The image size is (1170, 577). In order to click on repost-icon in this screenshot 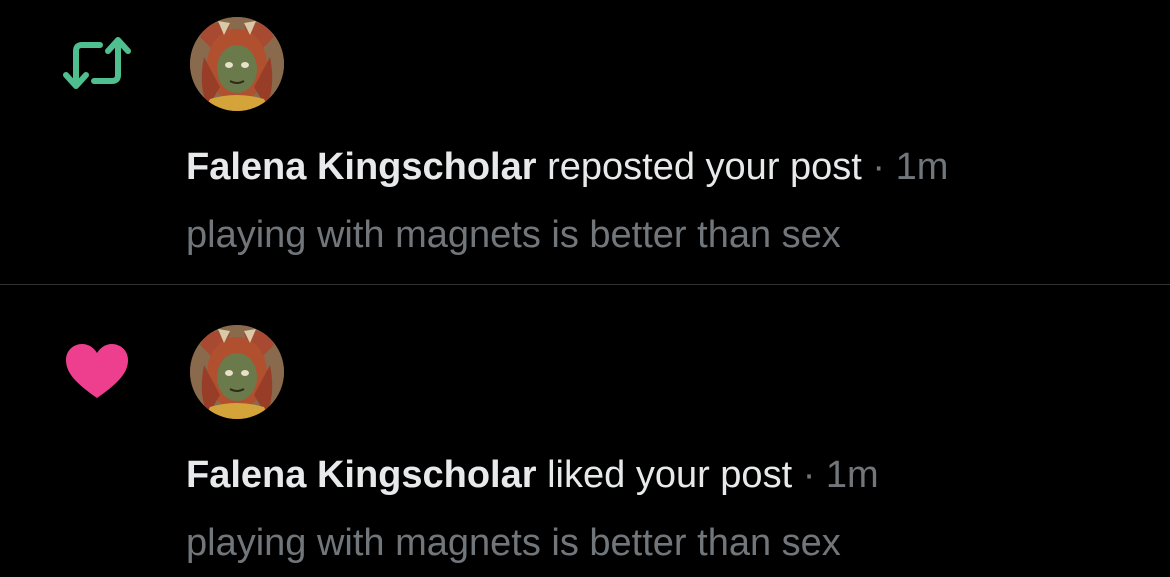, I will do `click(97, 63)`.